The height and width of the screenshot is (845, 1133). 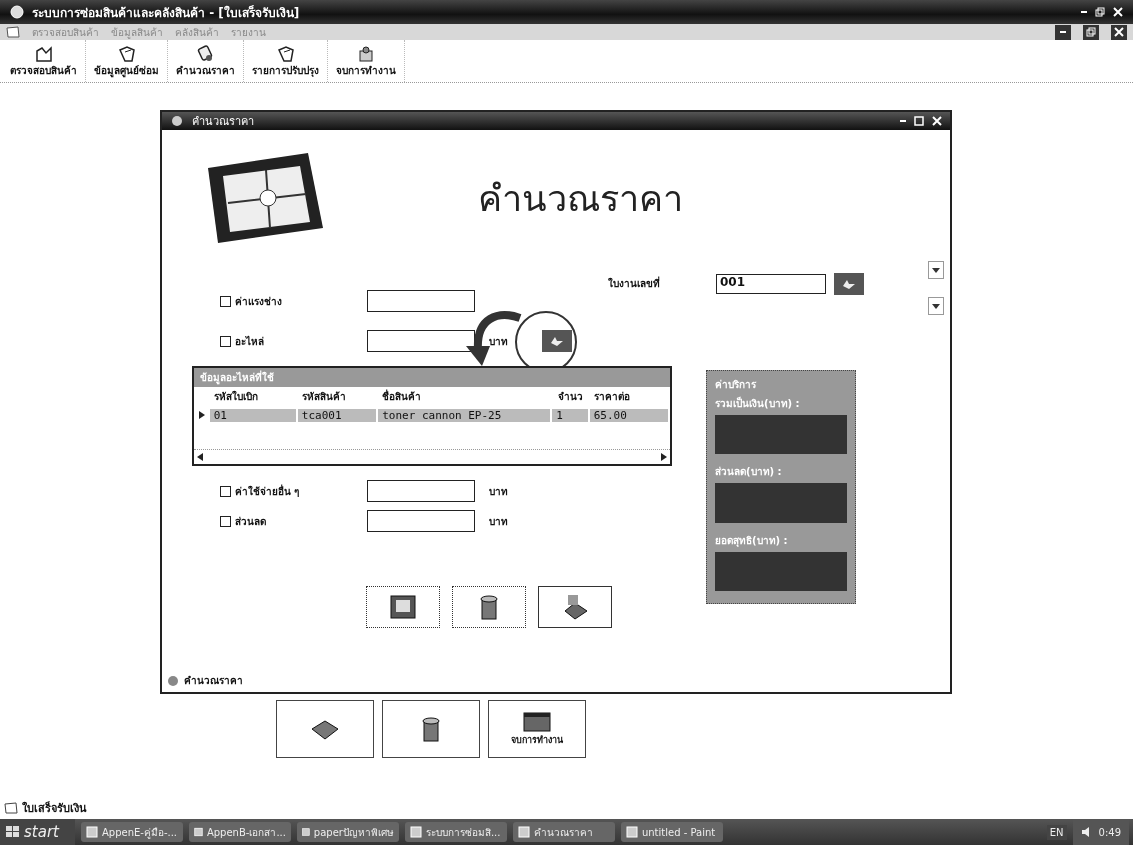 I want to click on horizontal-scrollbar, so click(x=432, y=456).